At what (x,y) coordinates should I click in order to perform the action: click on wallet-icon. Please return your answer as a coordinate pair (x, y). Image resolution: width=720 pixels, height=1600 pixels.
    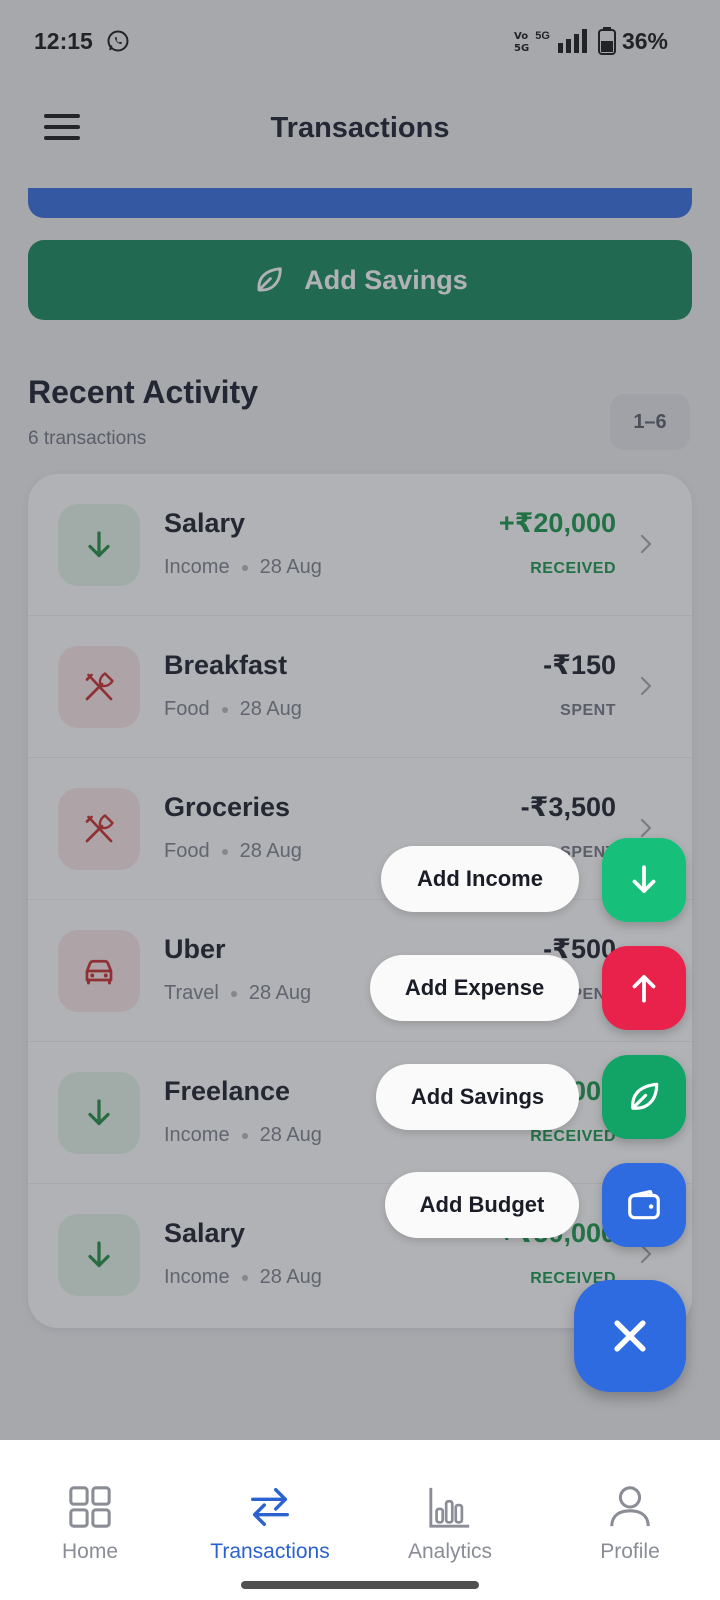
    Looking at the image, I should click on (644, 1204).